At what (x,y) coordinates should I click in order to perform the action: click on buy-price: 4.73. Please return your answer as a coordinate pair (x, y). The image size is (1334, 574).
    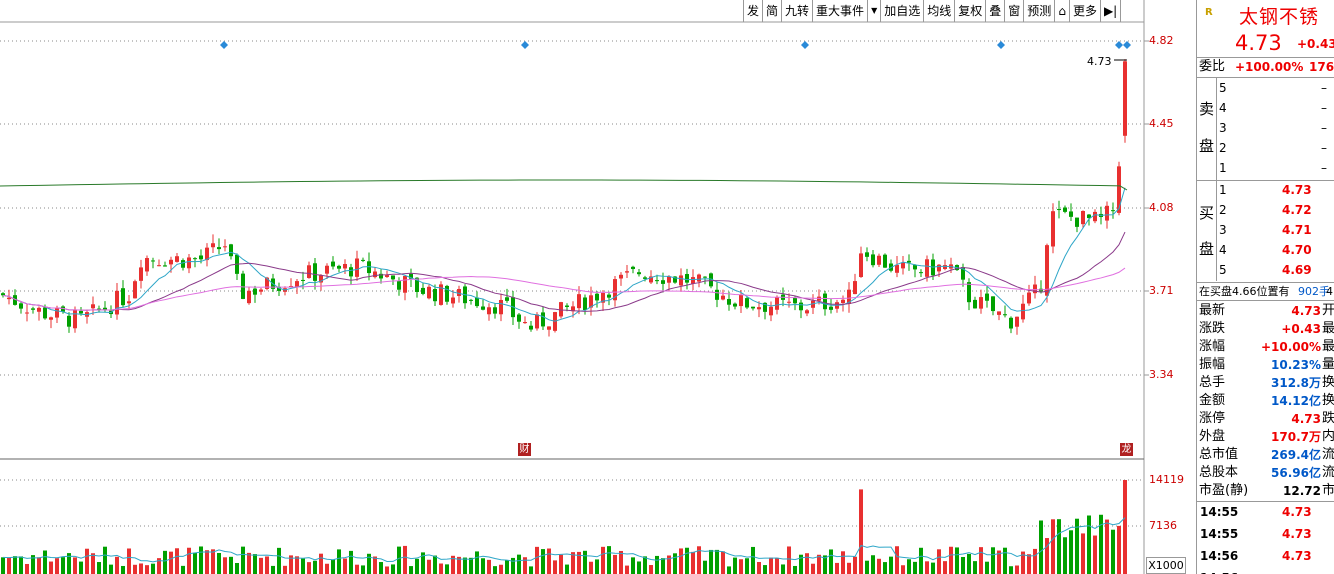
    Looking at the image, I should click on (1297, 190).